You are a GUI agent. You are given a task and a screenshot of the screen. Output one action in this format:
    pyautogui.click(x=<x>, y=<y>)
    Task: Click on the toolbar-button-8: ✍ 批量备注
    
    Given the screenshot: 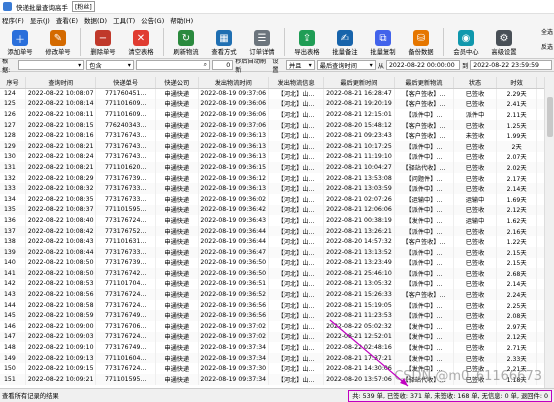 What is the action you would take?
    pyautogui.click(x=345, y=43)
    